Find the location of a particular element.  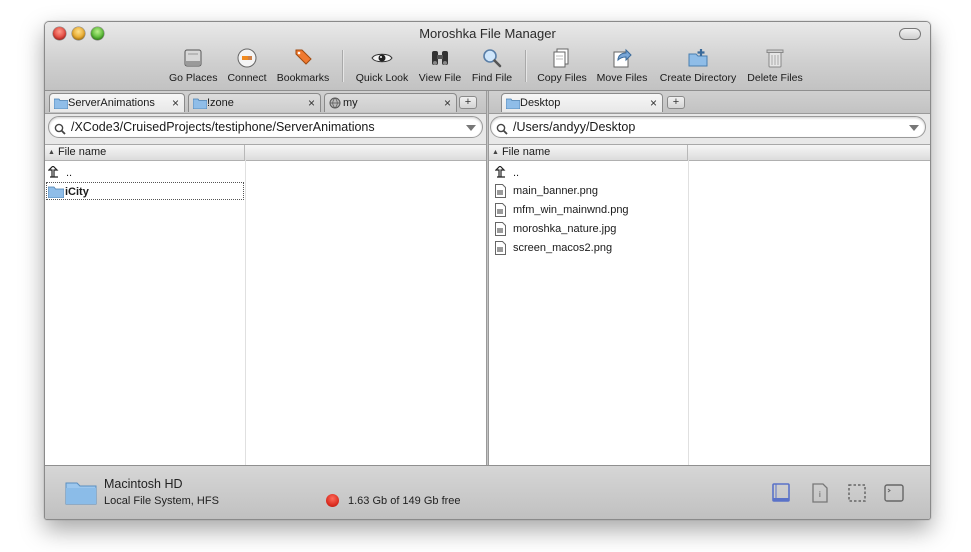

move-files-button: Move Files is located at coordinates (622, 66).